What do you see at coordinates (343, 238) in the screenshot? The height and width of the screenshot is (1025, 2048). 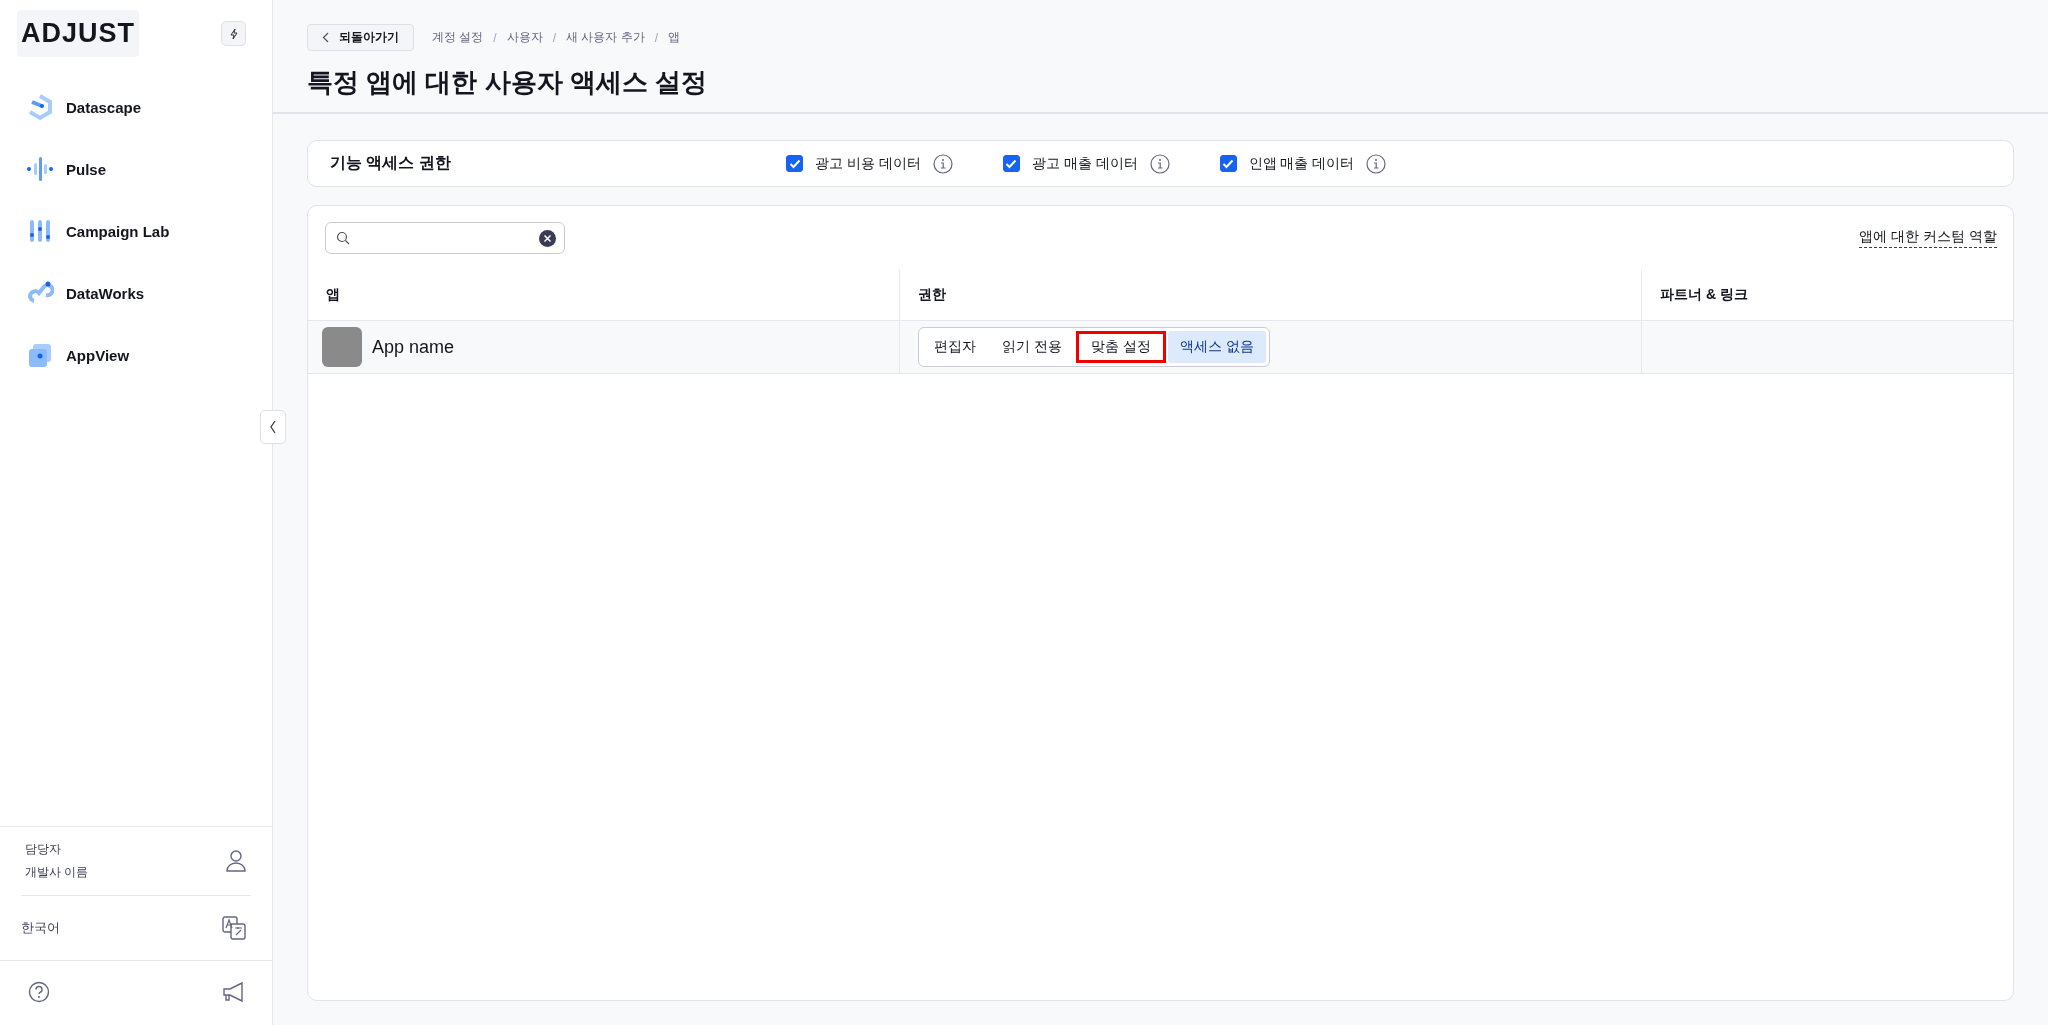 I see `search-icon` at bounding box center [343, 238].